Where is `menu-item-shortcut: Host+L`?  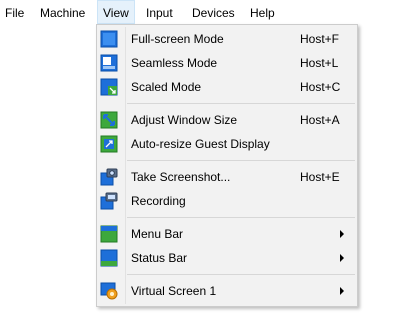 menu-item-shortcut: Host+L is located at coordinates (319, 63).